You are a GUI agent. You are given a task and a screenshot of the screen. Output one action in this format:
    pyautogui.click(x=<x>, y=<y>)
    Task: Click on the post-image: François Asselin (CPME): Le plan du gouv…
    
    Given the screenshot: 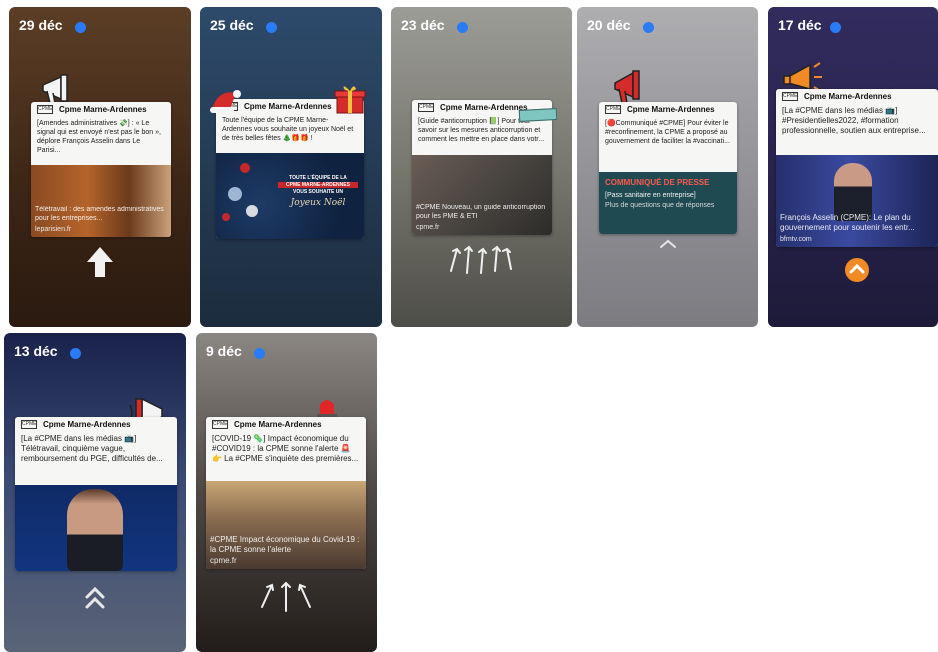 What is the action you would take?
    pyautogui.click(x=857, y=201)
    